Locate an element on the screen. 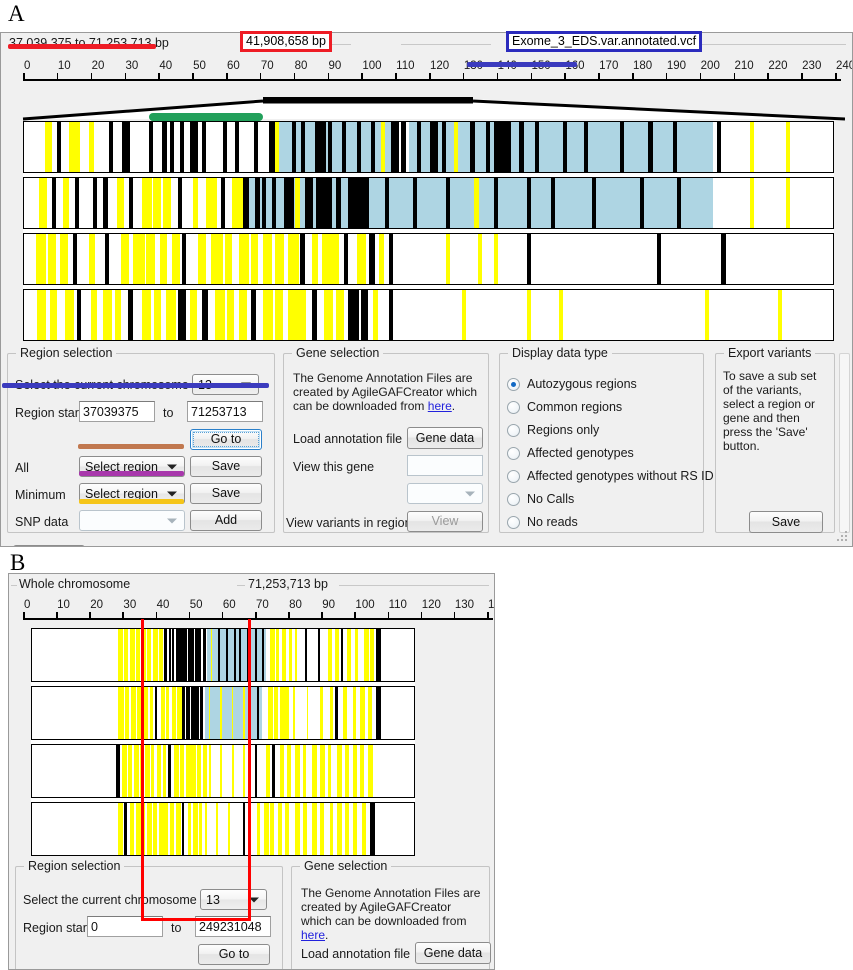 The width and height of the screenshot is (853, 970). display-data-type-option: Autozygous regions is located at coordinates (572, 384).